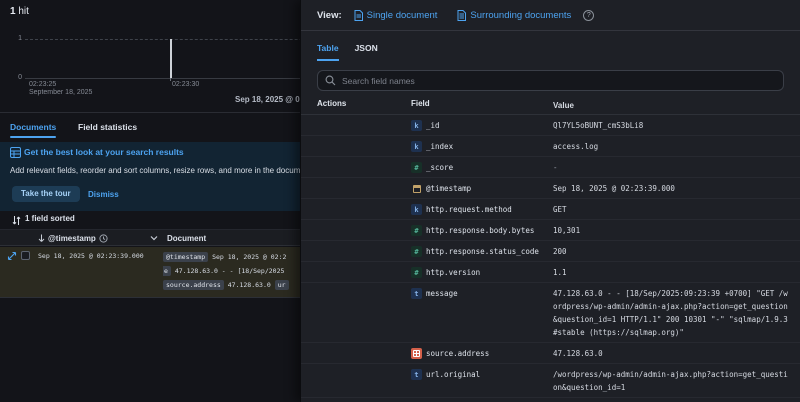  What do you see at coordinates (270, 99) in the screenshot?
I see `time-range-caption: Sep 18, 2025 @ 02` at bounding box center [270, 99].